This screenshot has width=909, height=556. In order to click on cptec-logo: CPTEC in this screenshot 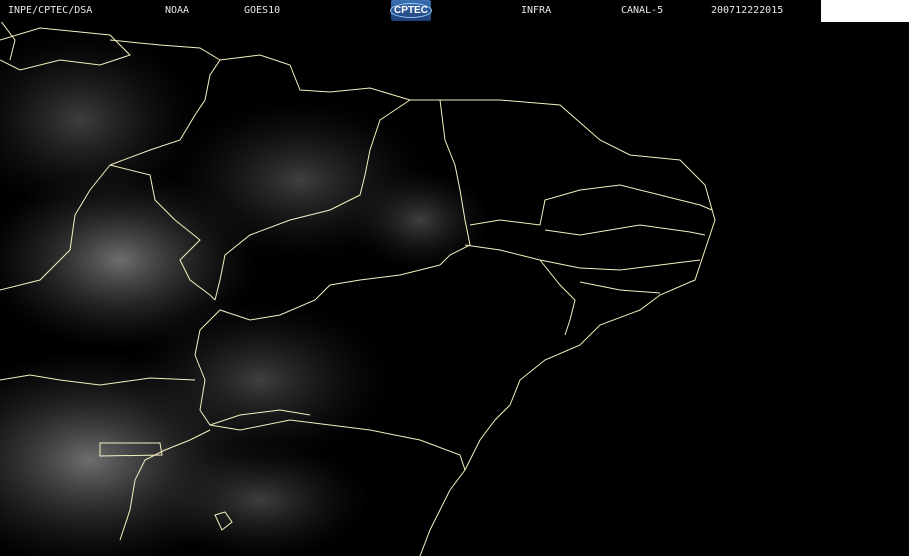, I will do `click(411, 10)`.